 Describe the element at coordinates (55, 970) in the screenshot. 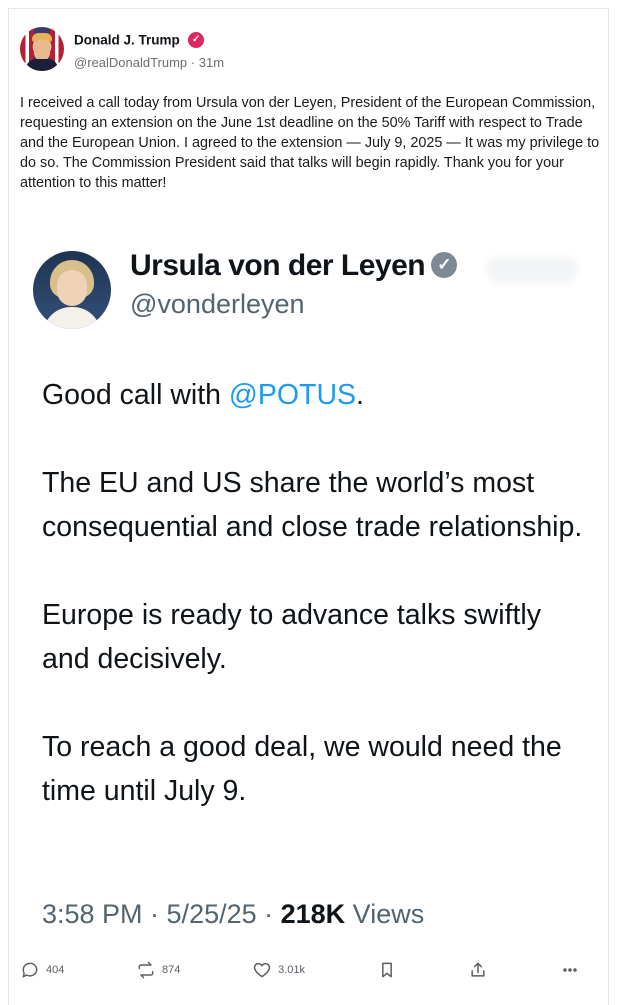

I see `reply-count: 404` at that location.